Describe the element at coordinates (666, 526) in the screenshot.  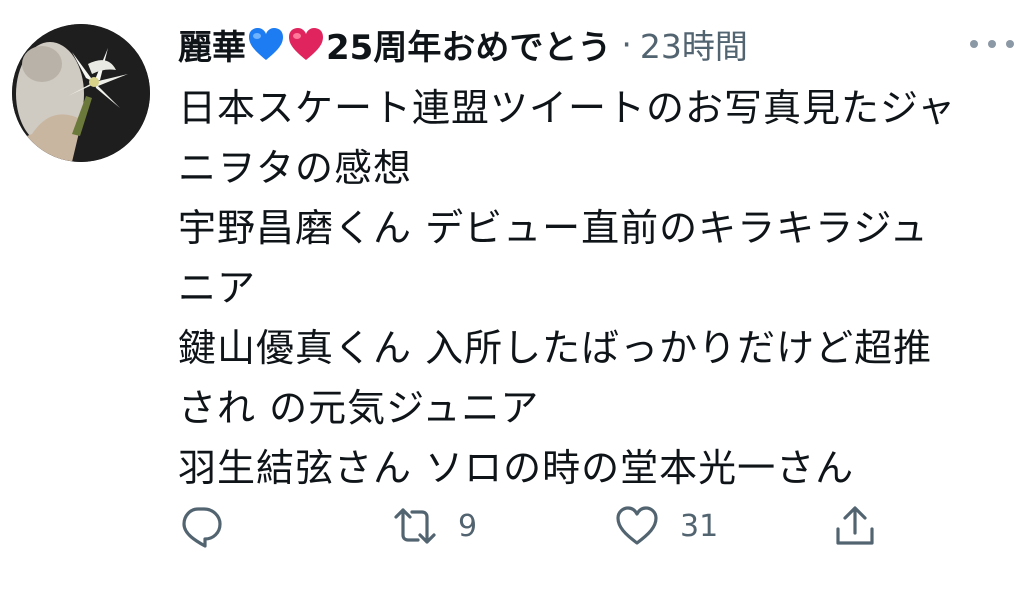
I see `like-button: 31` at that location.